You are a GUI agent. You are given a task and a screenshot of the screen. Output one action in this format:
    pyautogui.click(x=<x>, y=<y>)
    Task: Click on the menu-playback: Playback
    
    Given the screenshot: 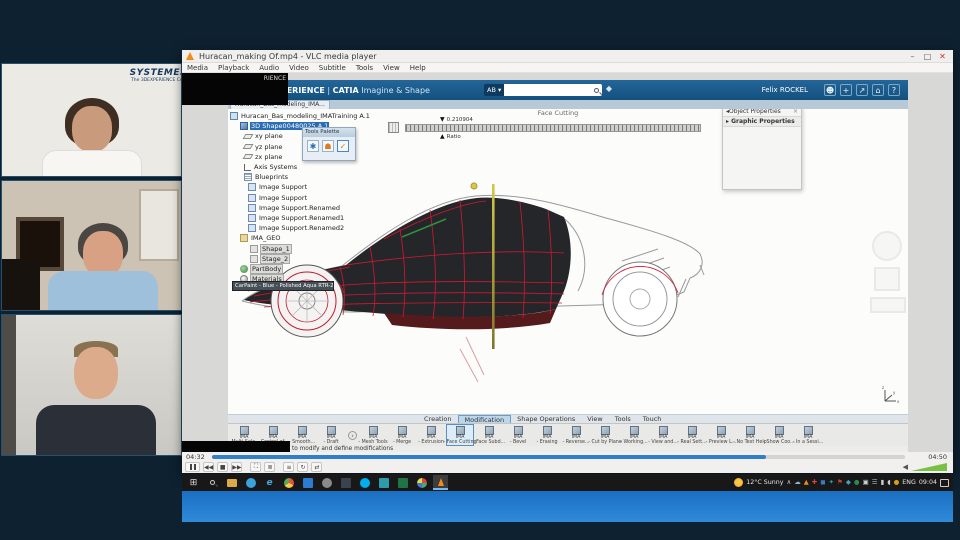 What is the action you would take?
    pyautogui.click(x=233, y=68)
    